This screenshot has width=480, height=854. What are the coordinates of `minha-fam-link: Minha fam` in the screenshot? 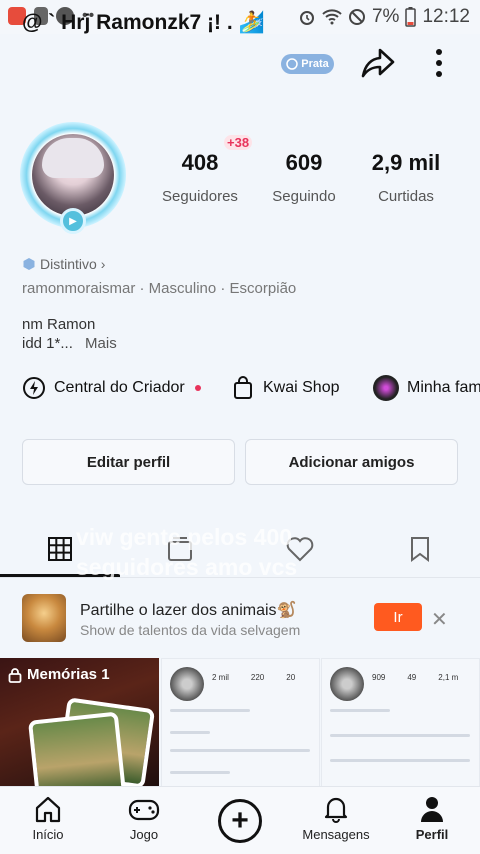 It's located at (426, 388).